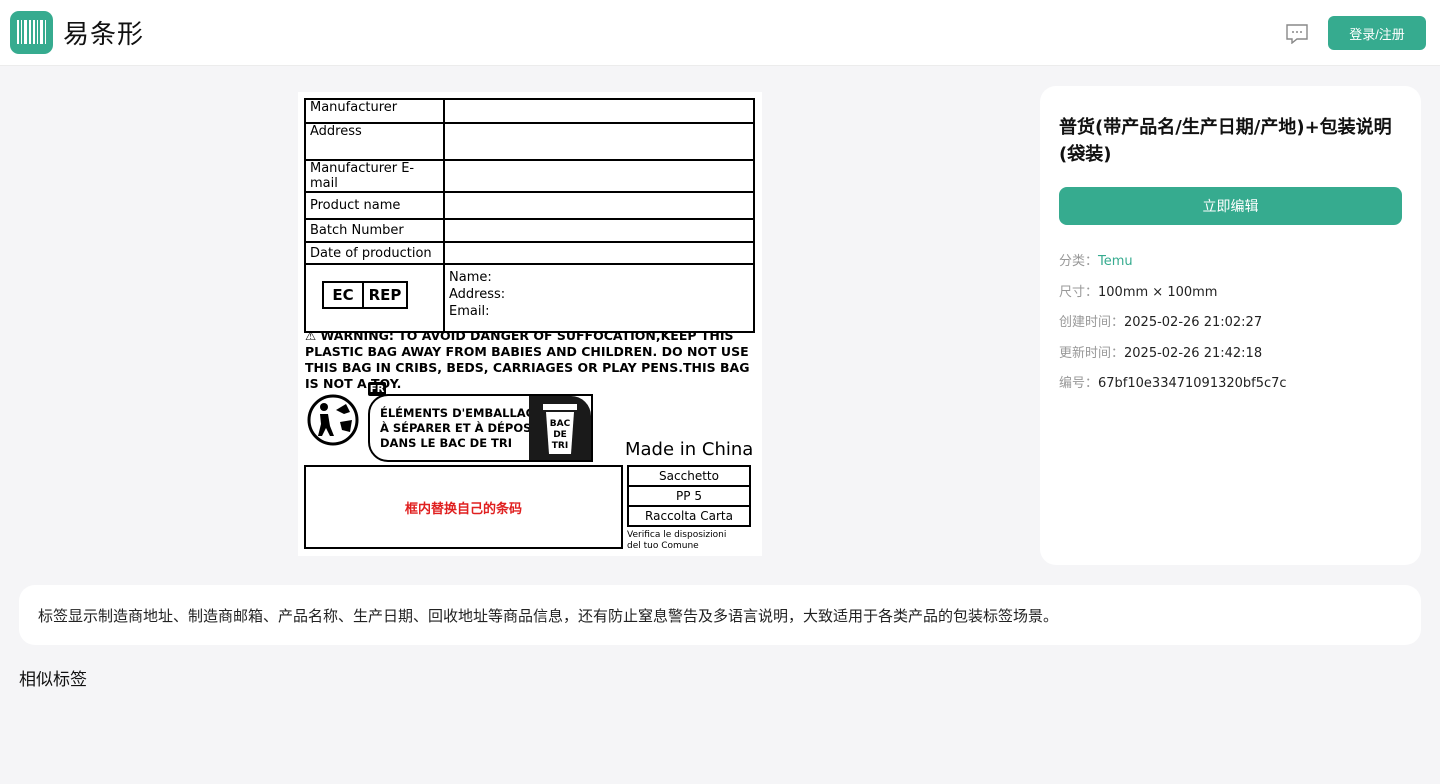 Image resolution: width=1440 pixels, height=784 pixels. What do you see at coordinates (689, 516) in the screenshot?
I see `recycle-item: Raccolta Carta` at bounding box center [689, 516].